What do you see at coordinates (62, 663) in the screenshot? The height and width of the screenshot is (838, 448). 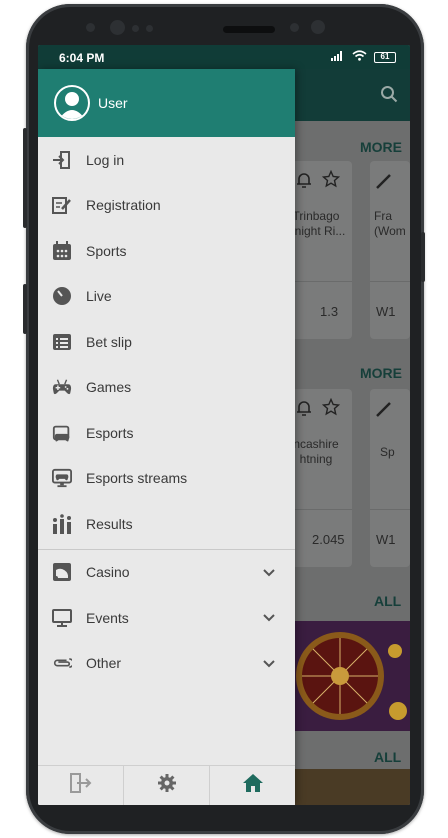 I see `paperclip-icon` at bounding box center [62, 663].